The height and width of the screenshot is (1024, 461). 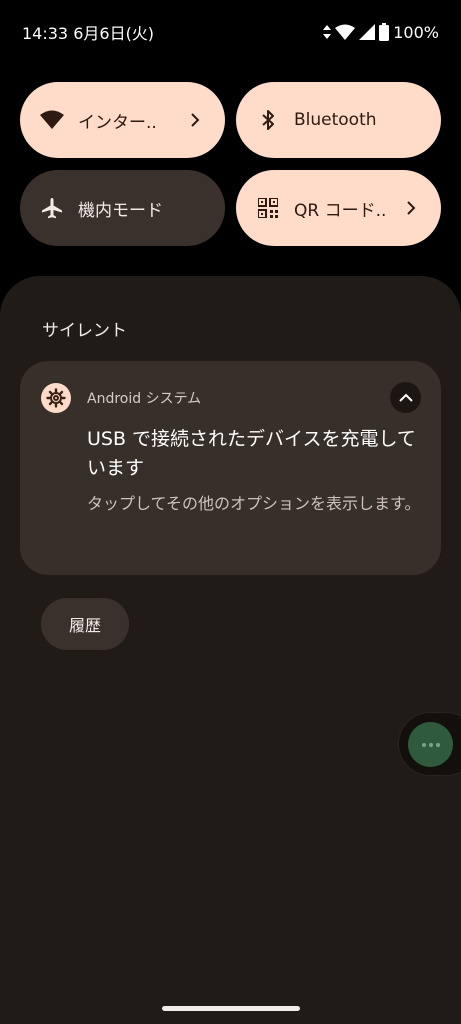 I want to click on status-time: 14:33, so click(x=45, y=33).